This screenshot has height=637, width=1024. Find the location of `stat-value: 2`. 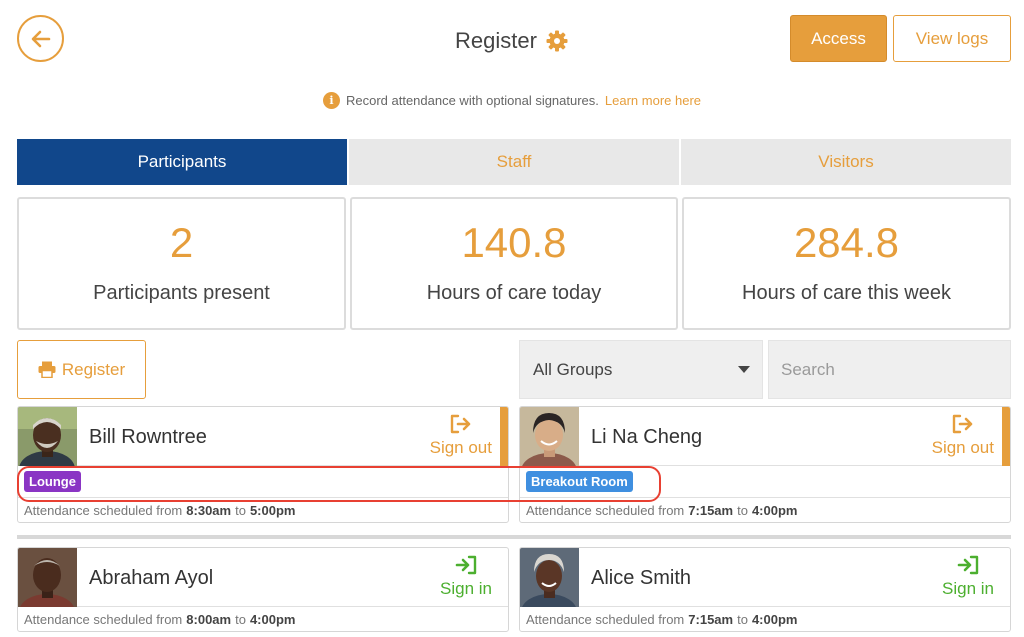

stat-value: 2 is located at coordinates (181, 242).